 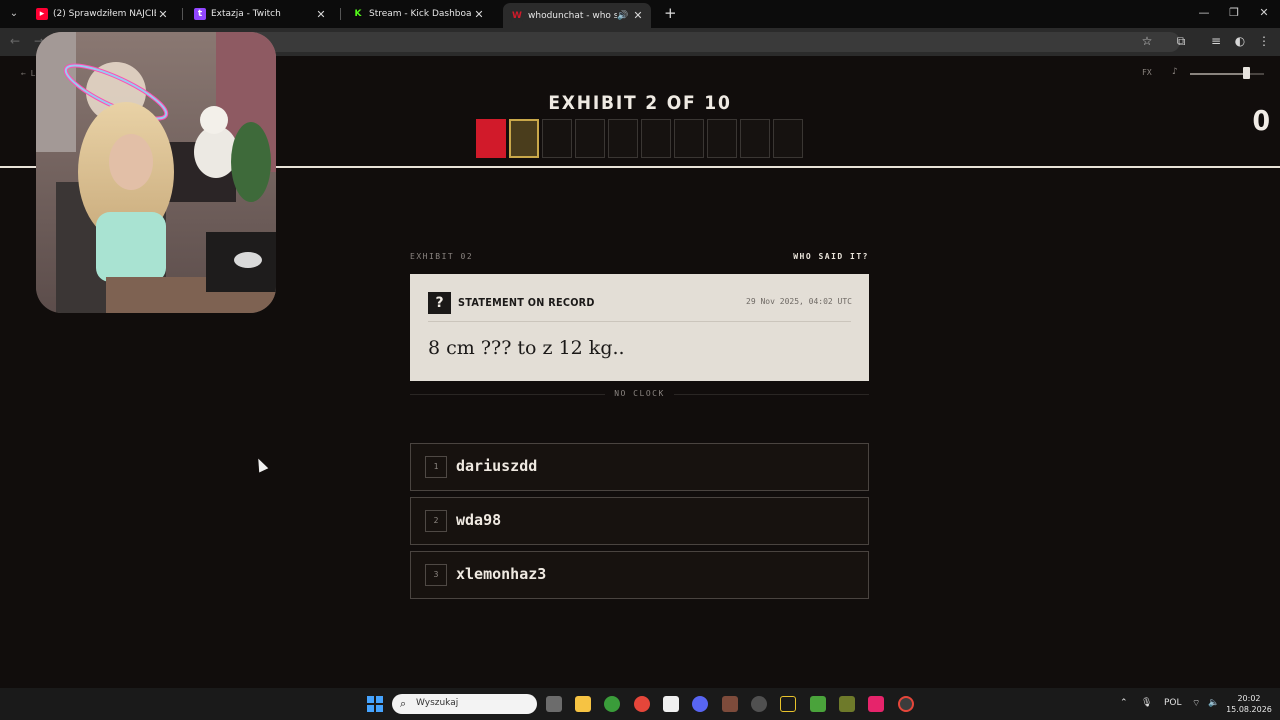 What do you see at coordinates (403, 703) in the screenshot?
I see `search-icon: ⌕` at bounding box center [403, 703].